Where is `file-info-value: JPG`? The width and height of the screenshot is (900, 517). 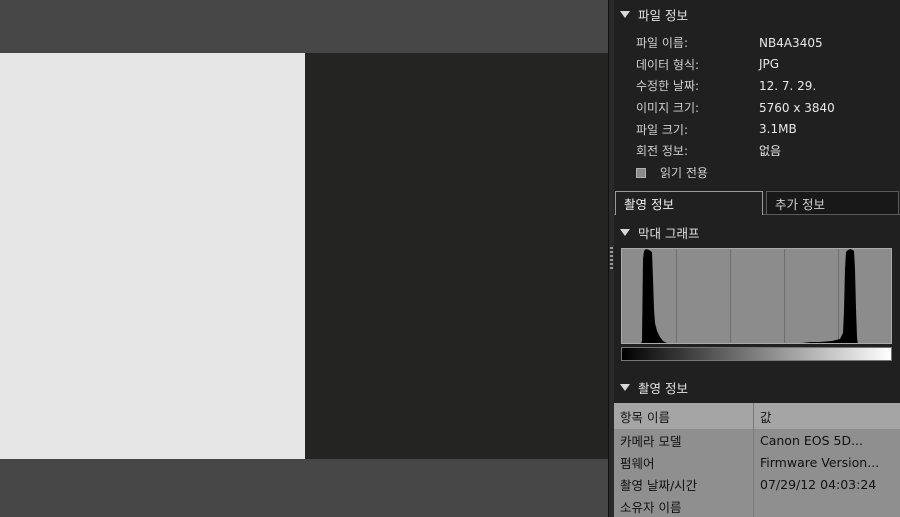
file-info-value: JPG is located at coordinates (769, 64).